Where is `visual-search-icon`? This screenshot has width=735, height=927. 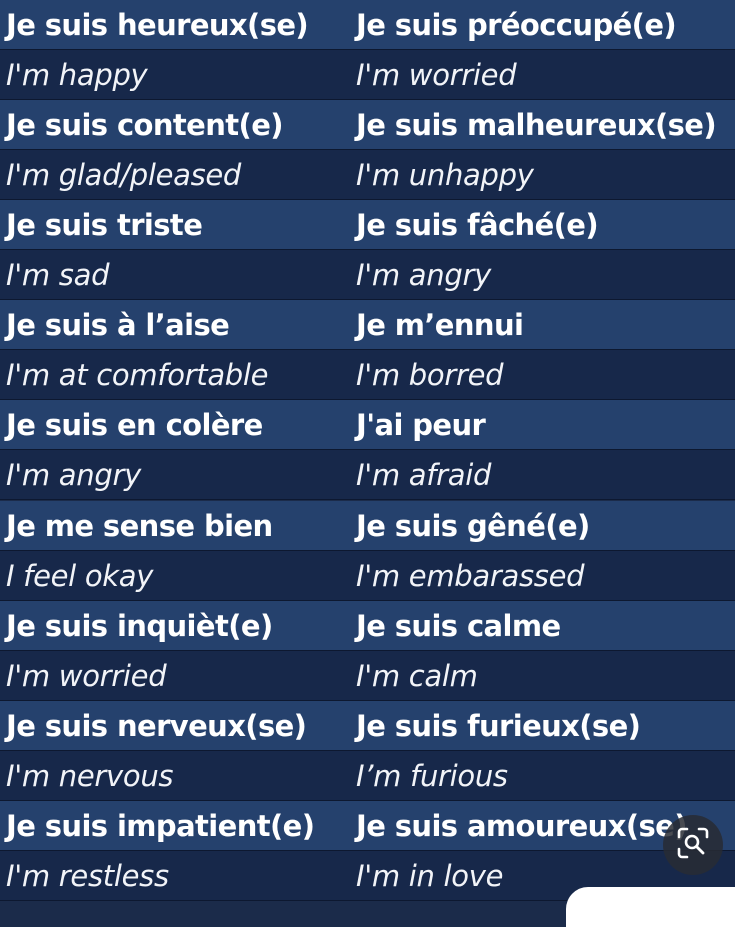 visual-search-icon is located at coordinates (693, 845).